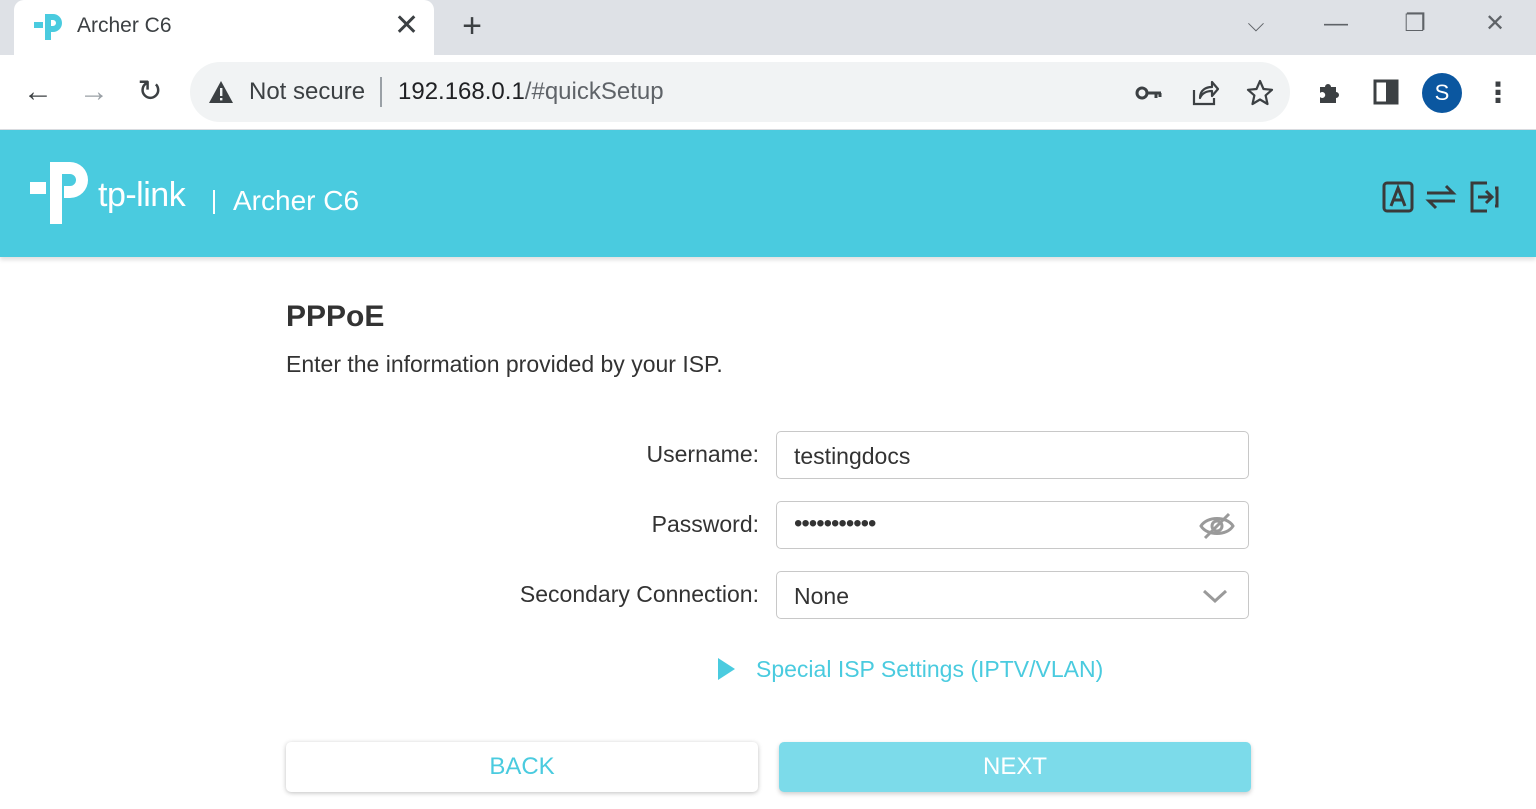 This screenshot has height=809, width=1536. I want to click on url-text: 192.168.0.1/#quickSetup, so click(531, 92).